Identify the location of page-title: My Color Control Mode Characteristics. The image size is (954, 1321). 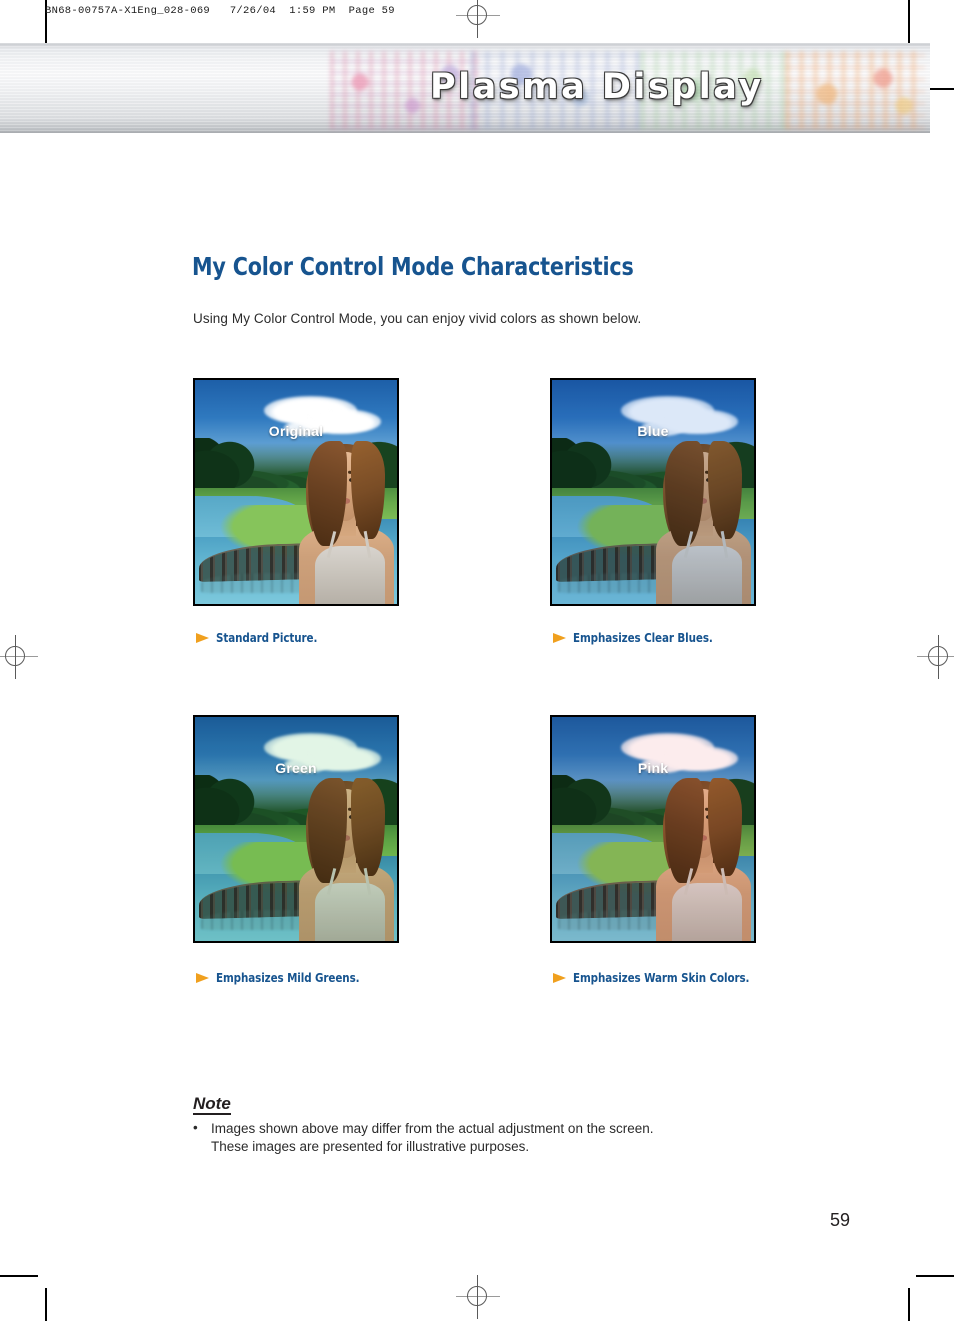
(413, 266).